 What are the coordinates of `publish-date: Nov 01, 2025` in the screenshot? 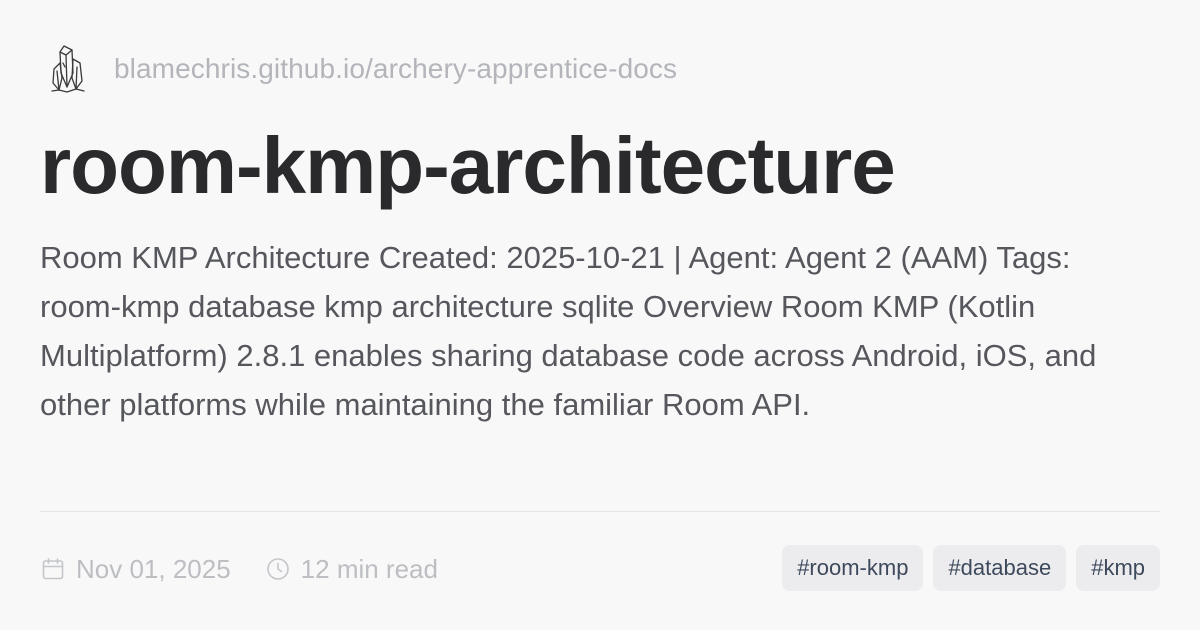 It's located at (135, 569).